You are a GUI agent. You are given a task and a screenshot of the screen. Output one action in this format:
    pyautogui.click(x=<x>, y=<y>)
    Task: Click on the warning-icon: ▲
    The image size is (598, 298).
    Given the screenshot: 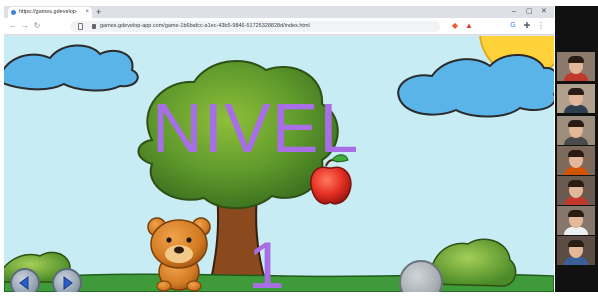 What is the action you would take?
    pyautogui.click(x=469, y=26)
    